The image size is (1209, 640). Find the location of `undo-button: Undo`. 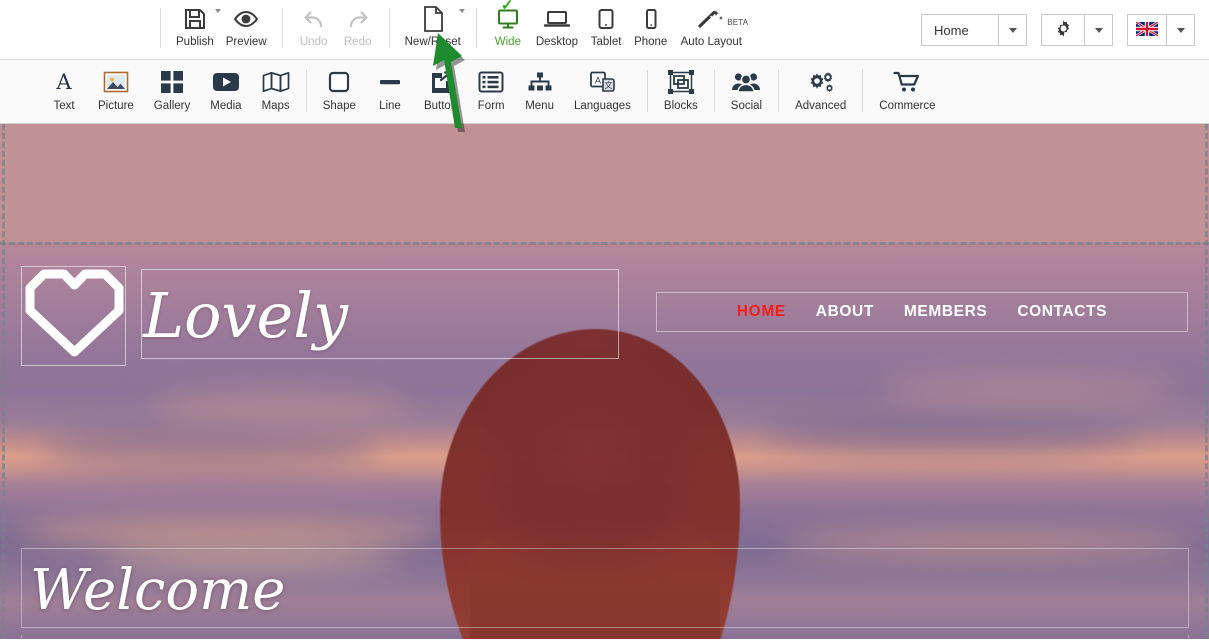

undo-button: Undo is located at coordinates (314, 24).